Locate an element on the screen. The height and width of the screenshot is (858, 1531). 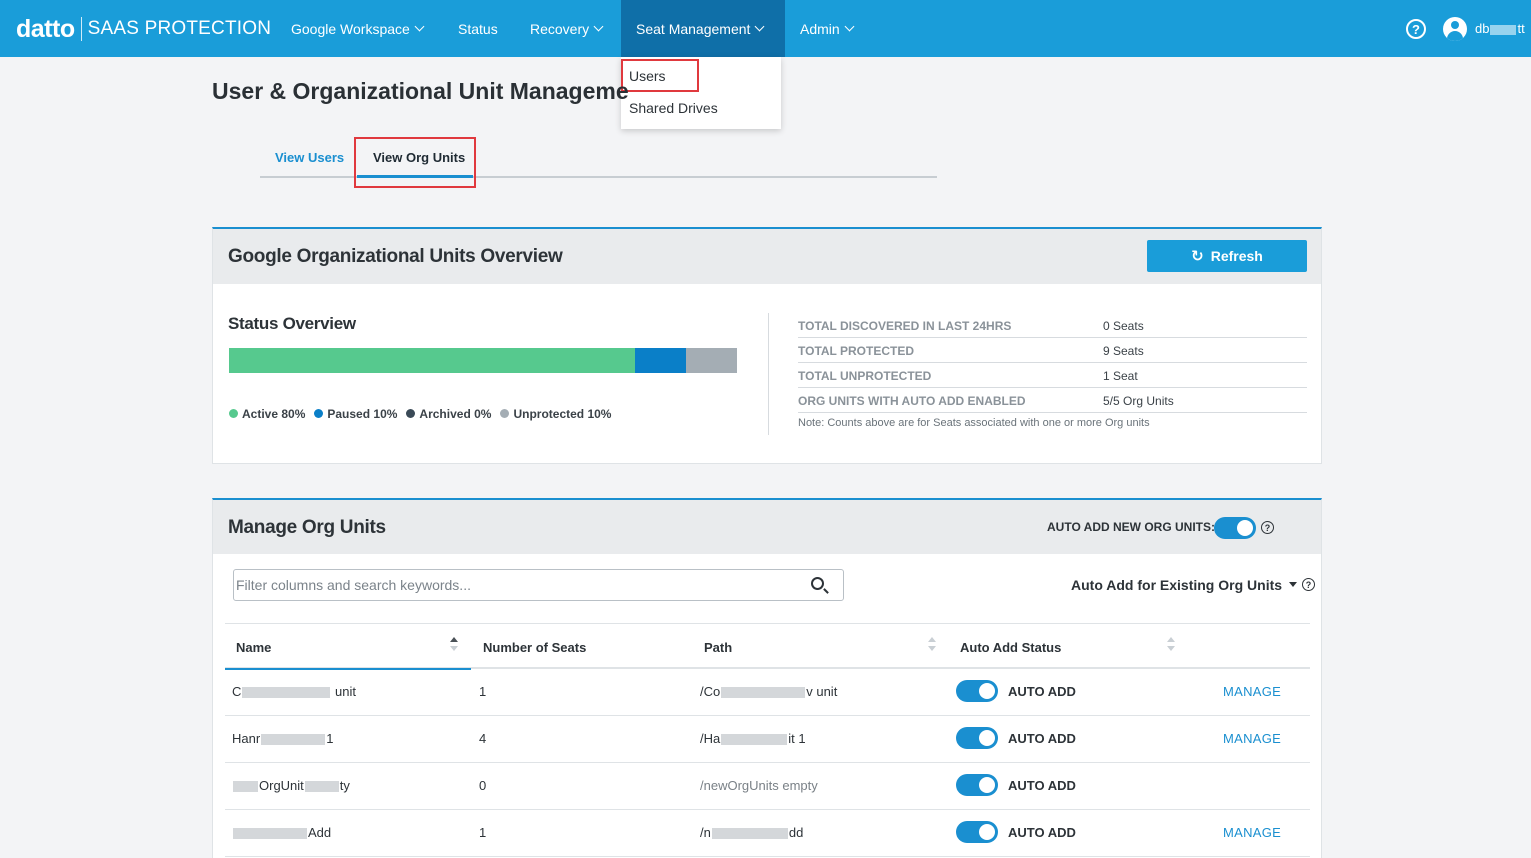
cell-path: /Co v unit is located at coordinates (769, 691).